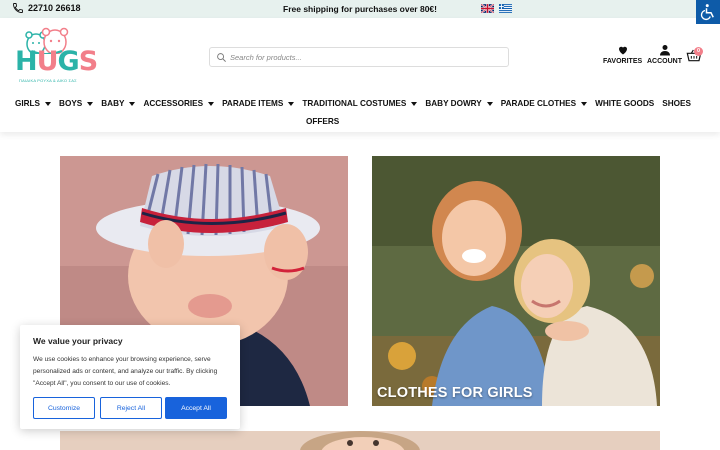 This screenshot has width=720, height=450. I want to click on account-button: ACCOUNT, so click(664, 54).